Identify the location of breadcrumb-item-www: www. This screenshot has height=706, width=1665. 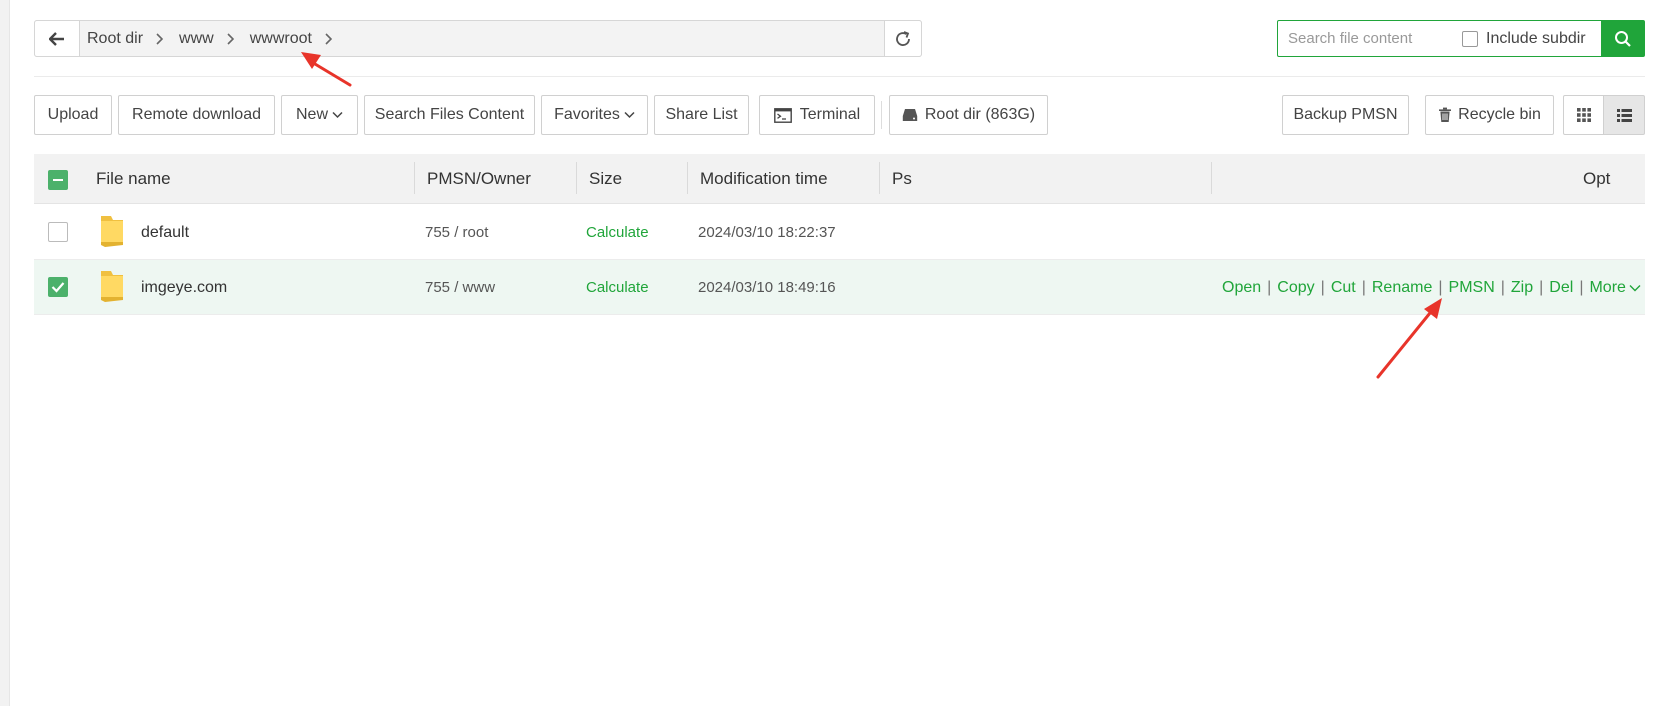
(196, 39).